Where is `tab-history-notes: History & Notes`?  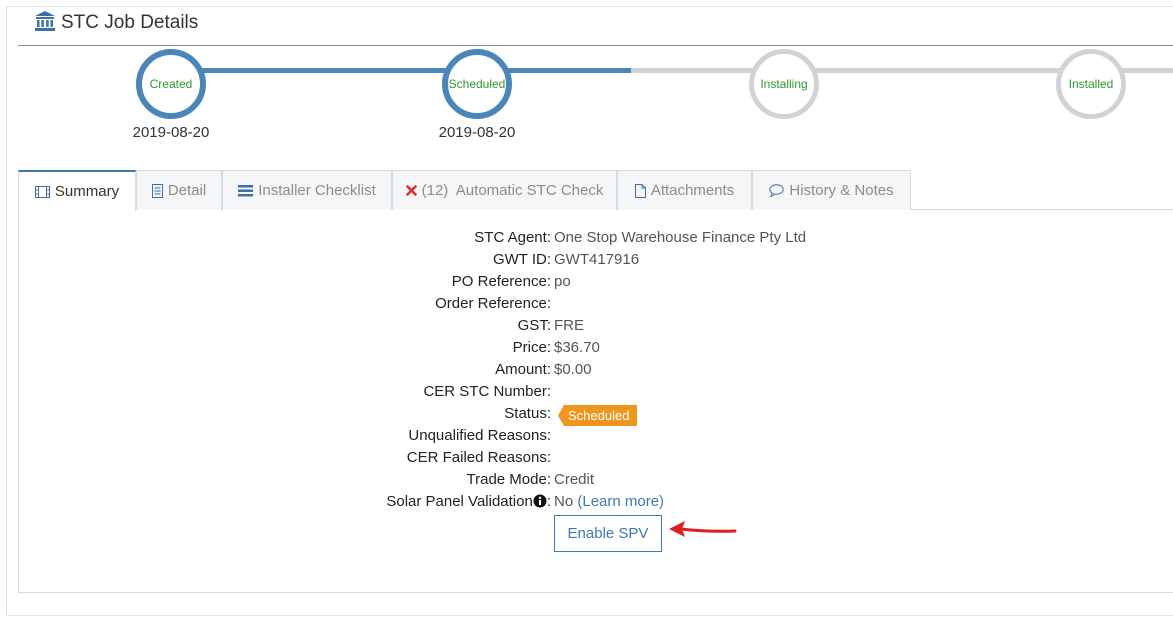 tab-history-notes: History & Notes is located at coordinates (831, 190).